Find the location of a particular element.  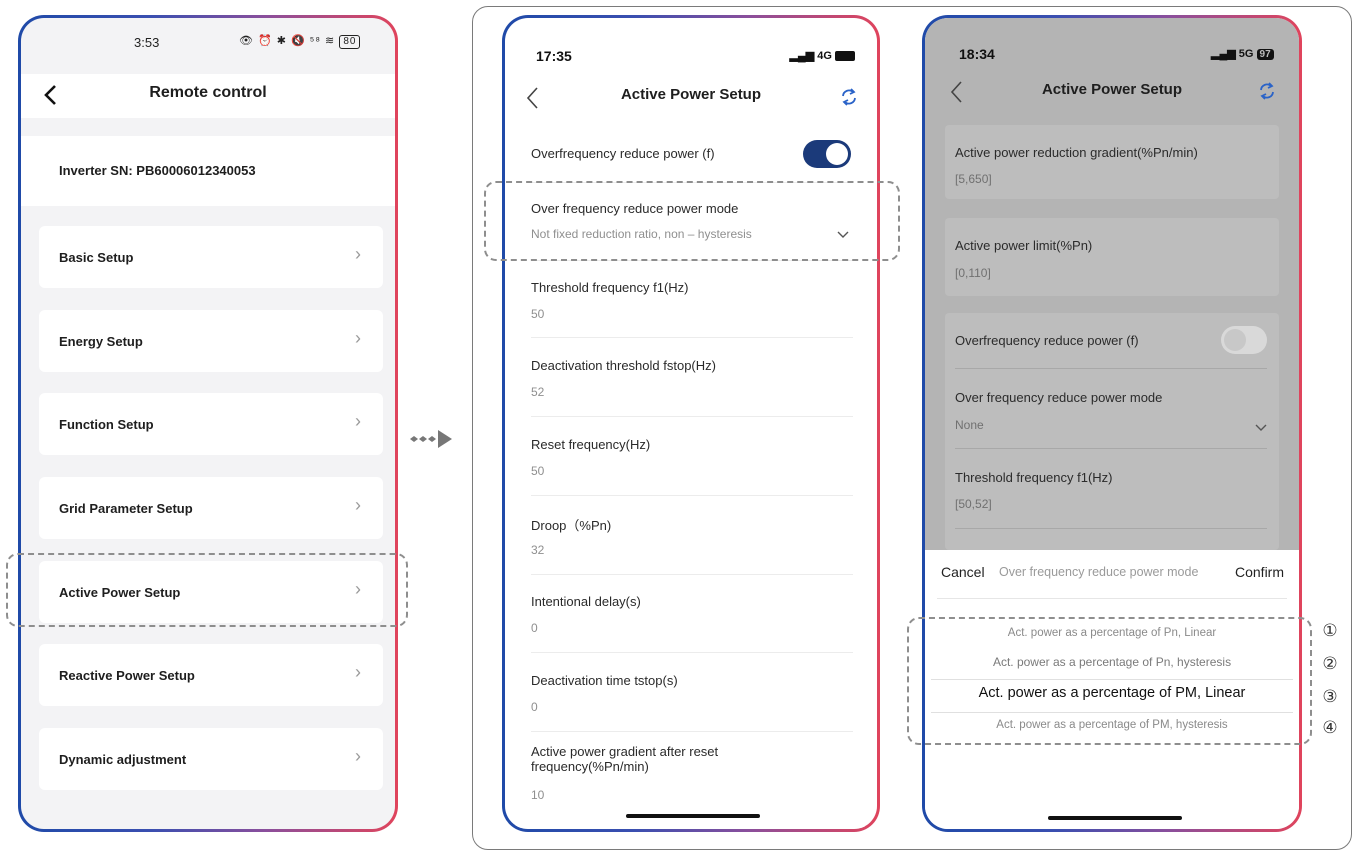

status-icons: 👁 ⏰ ✱ 🔇 ⁵⁸ ≋ 80 is located at coordinates (300, 41).